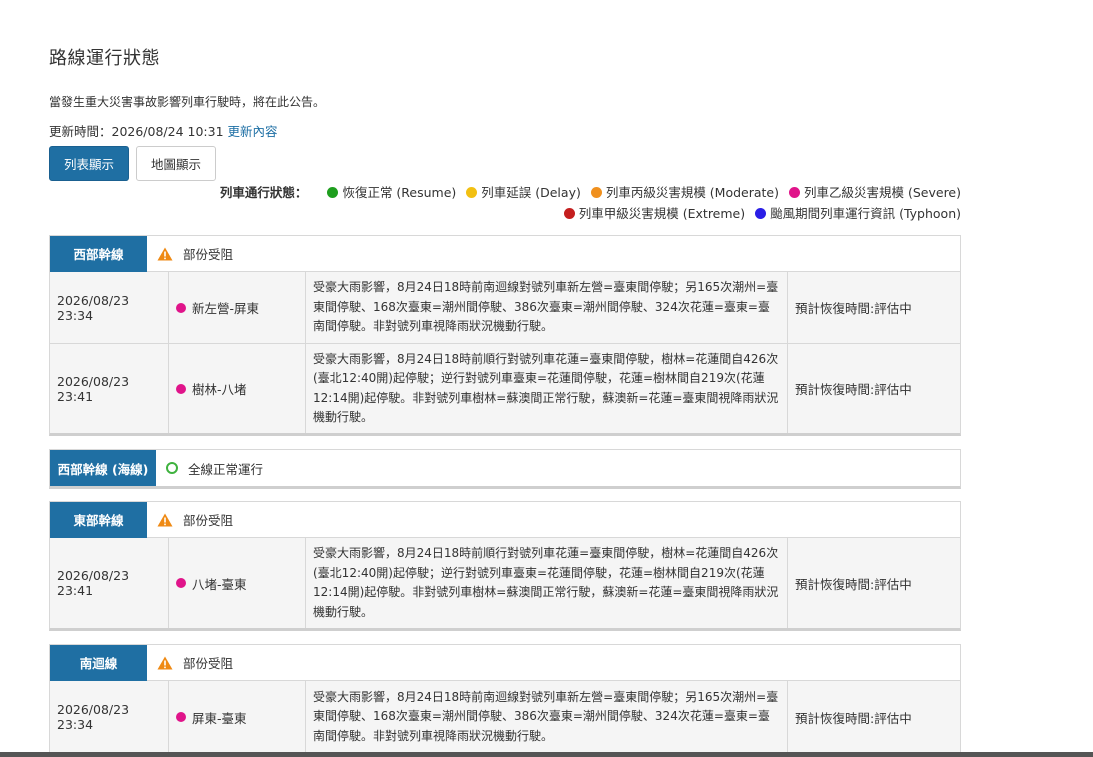 This screenshot has width=1093, height=757. I want to click on line-name: 東部幹線, so click(98, 519).